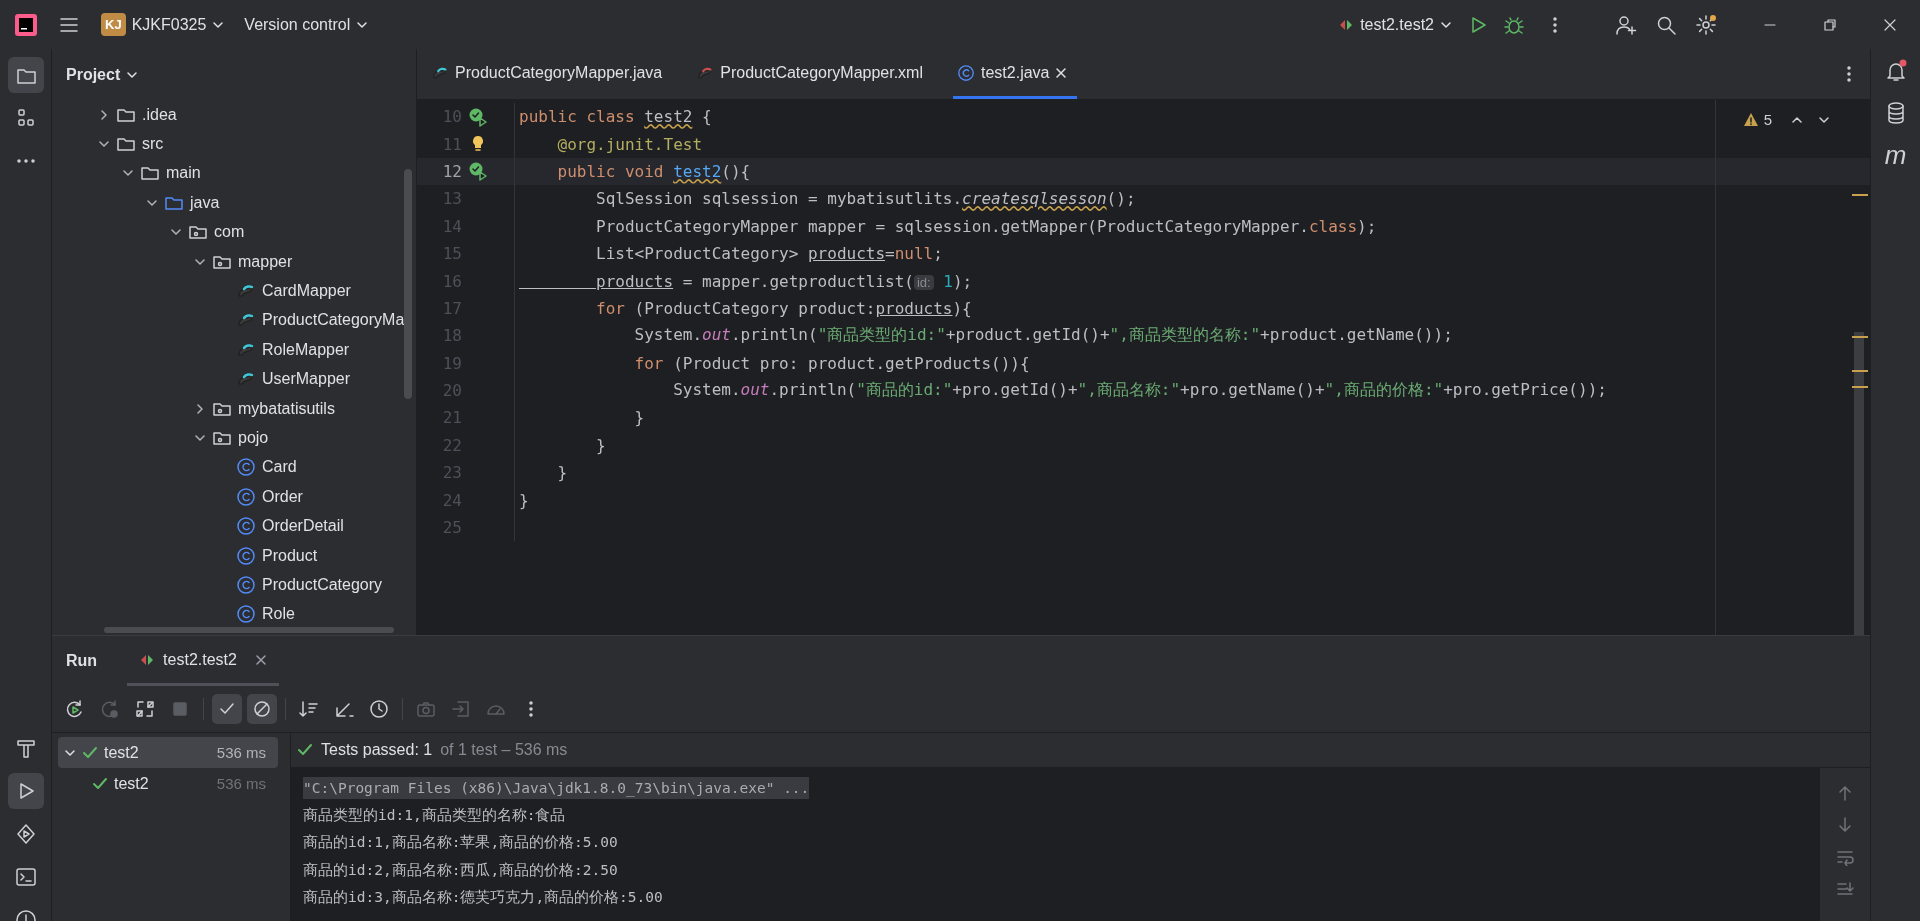 This screenshot has height=921, width=1920. What do you see at coordinates (1139, 391) in the screenshot?
I see `code-line: System.out.println("商品的id:"+pro.getId()+",商品名称:"+pro.getName()+",商品的价格:"+pro.getPrice());` at bounding box center [1139, 391].